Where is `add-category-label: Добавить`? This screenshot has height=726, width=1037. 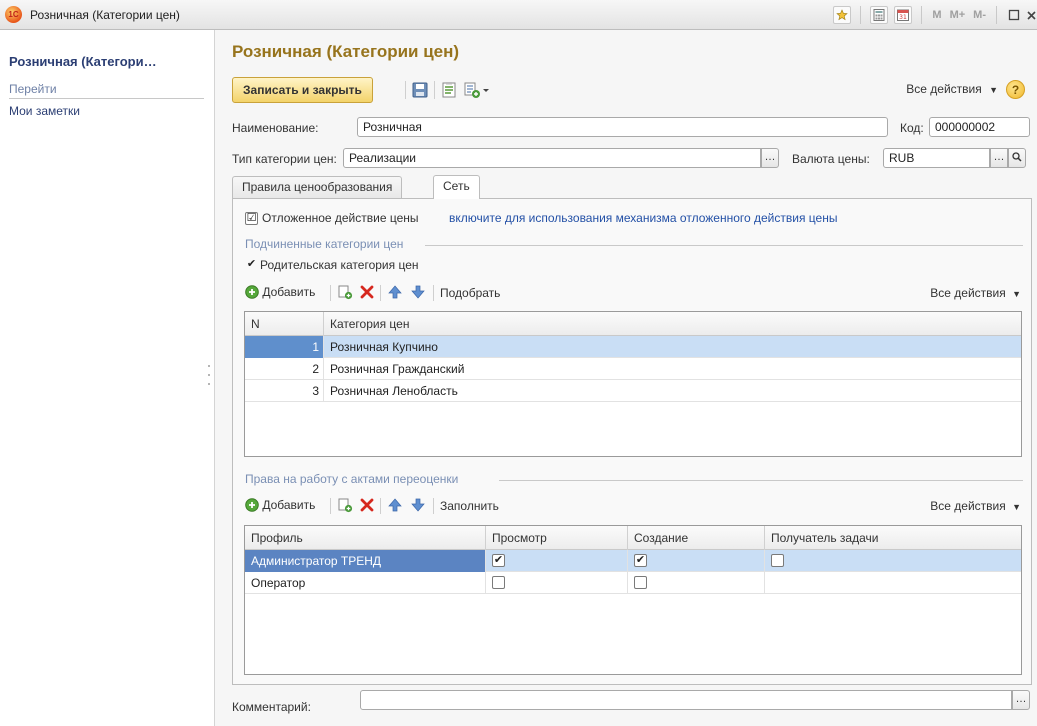 add-category-label: Добавить is located at coordinates (289, 292).